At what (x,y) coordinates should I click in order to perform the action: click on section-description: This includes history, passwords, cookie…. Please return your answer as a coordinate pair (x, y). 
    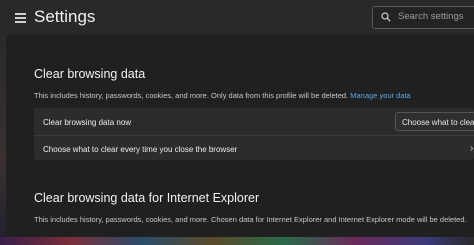
    Looking at the image, I should click on (222, 95).